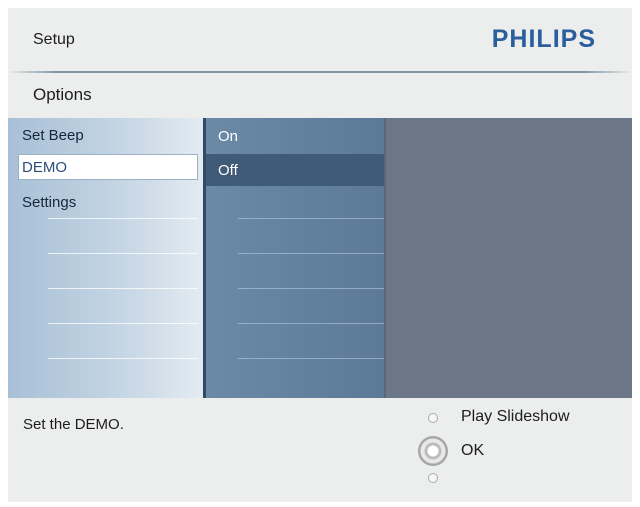 The width and height of the screenshot is (640, 507). I want to click on option-off-label: Off, so click(228, 170).